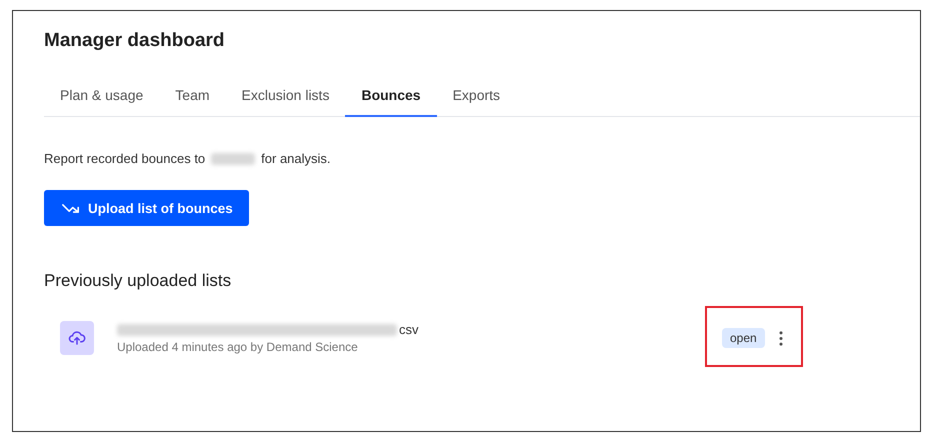 Image resolution: width=936 pixels, height=445 pixels. I want to click on more-options-icon, so click(780, 338).